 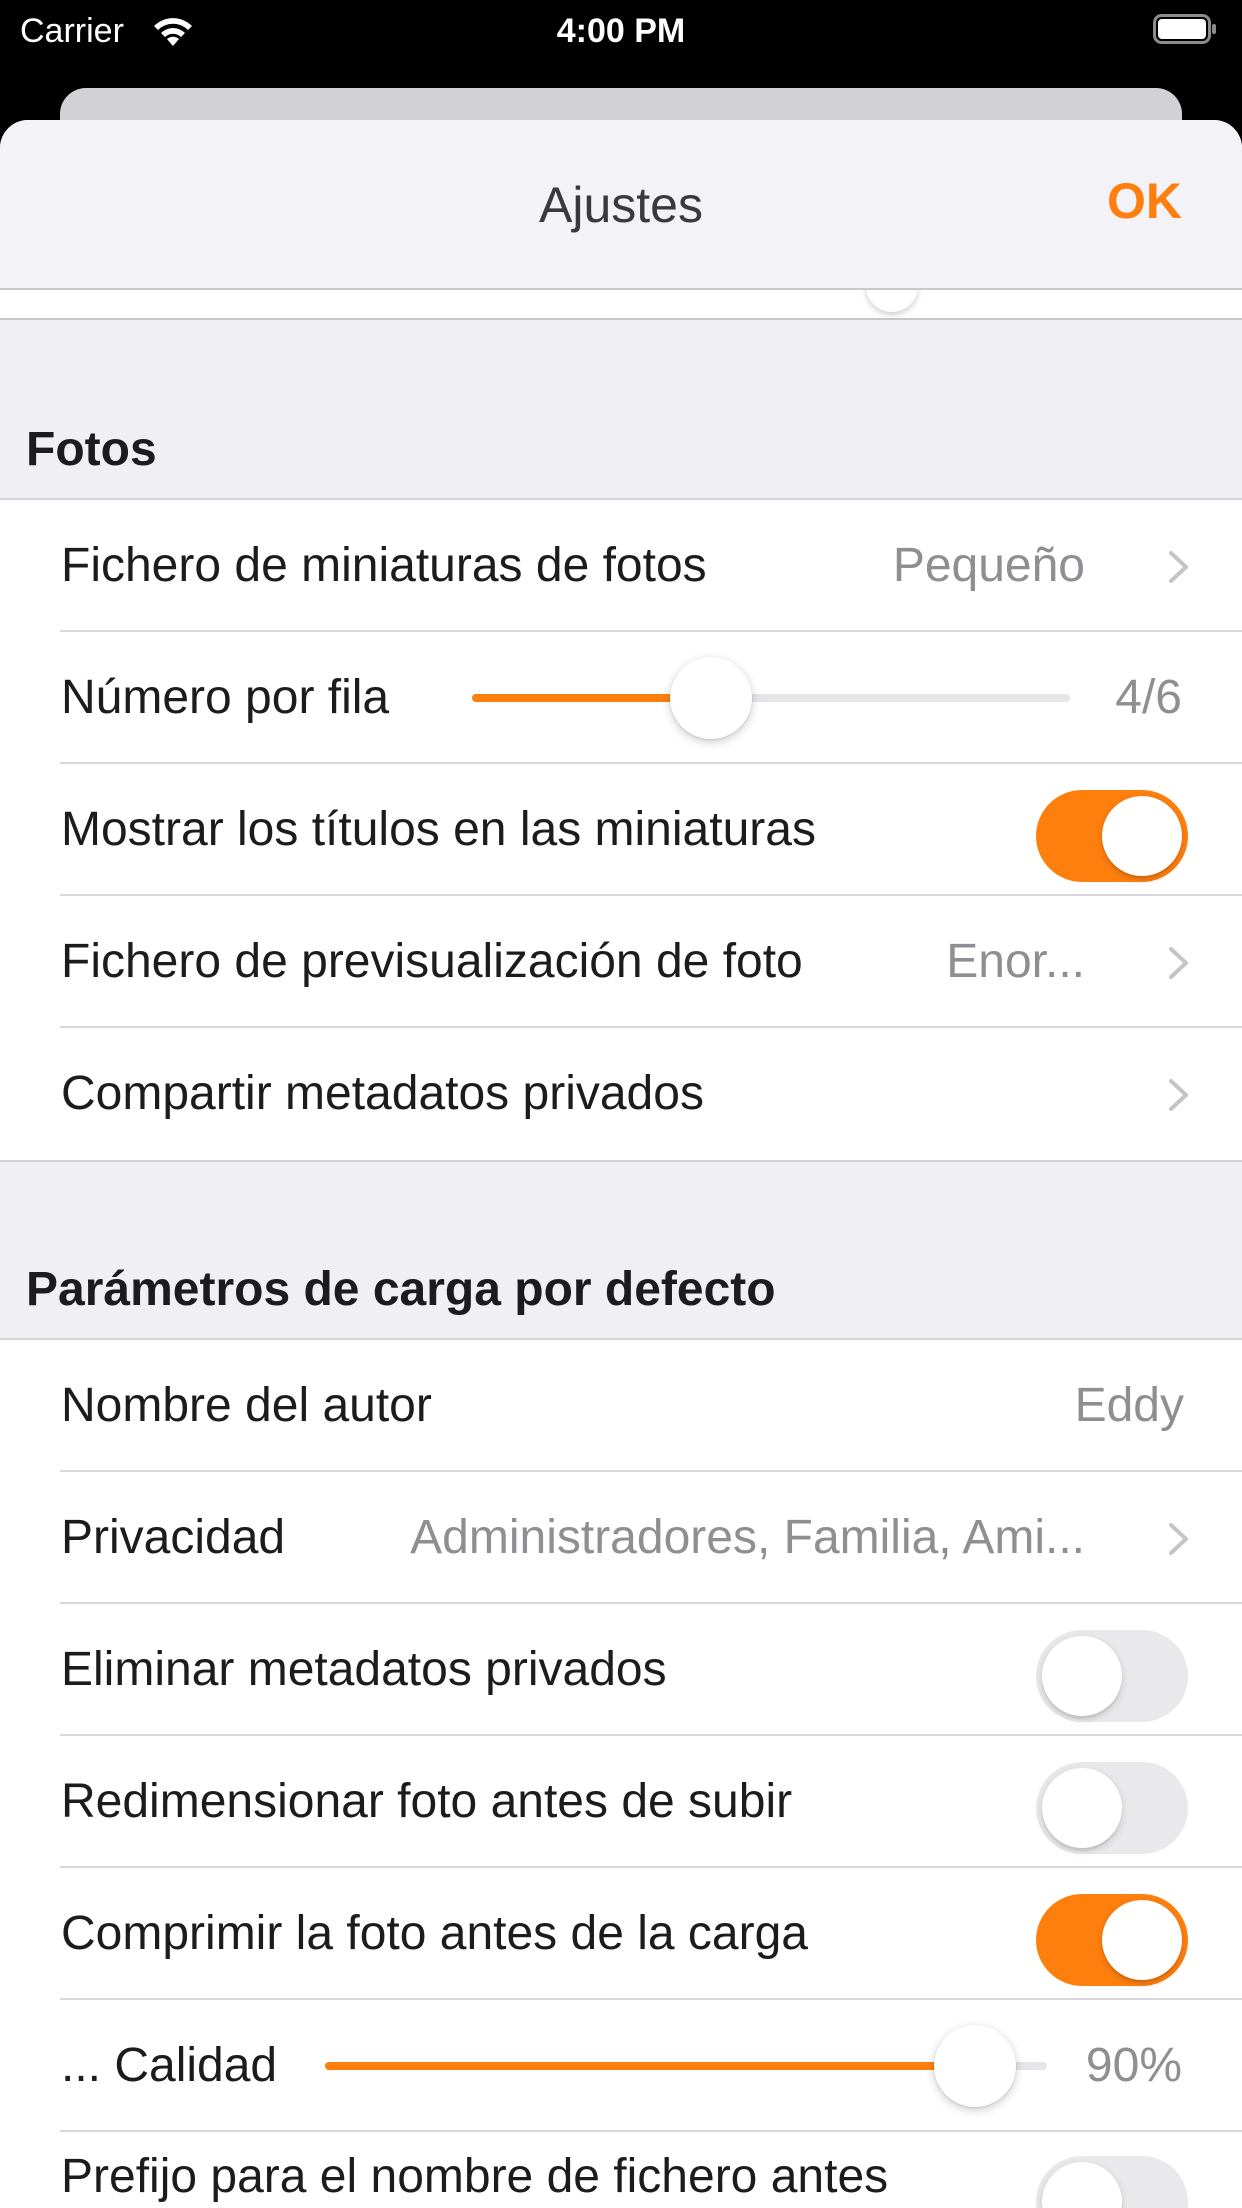 I want to click on page-title: Ajustes, so click(x=621, y=205).